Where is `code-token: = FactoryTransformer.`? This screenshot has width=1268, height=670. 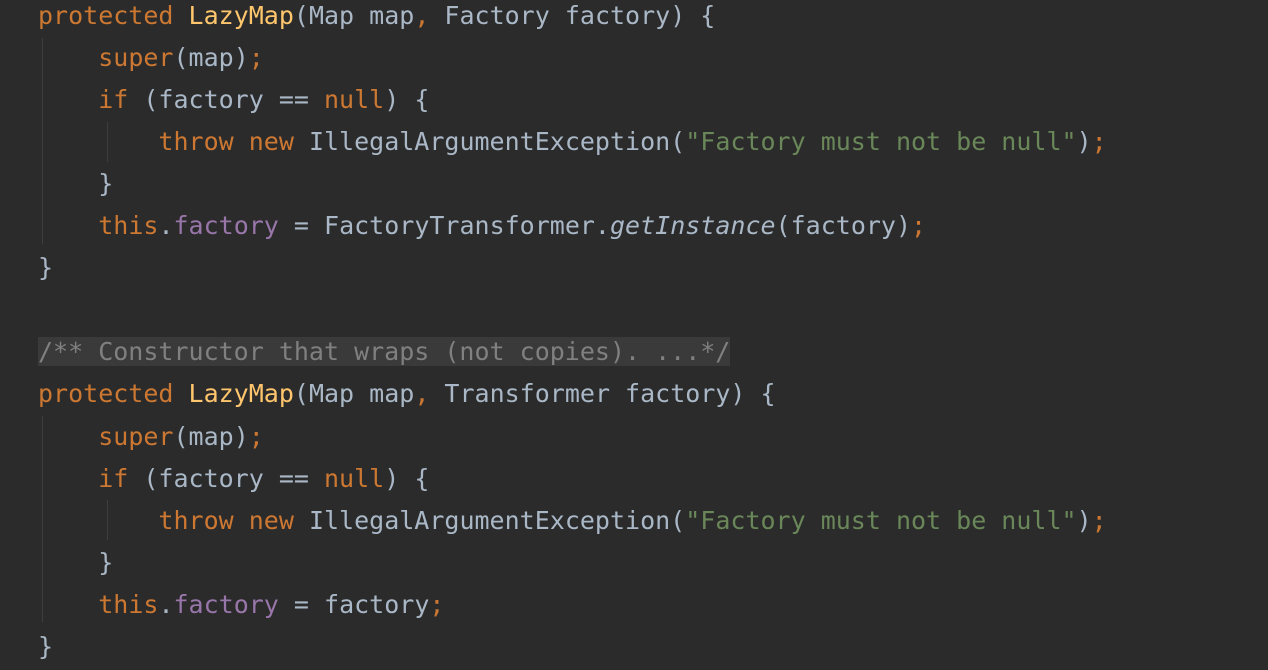 code-token: = FactoryTransformer. is located at coordinates (444, 226).